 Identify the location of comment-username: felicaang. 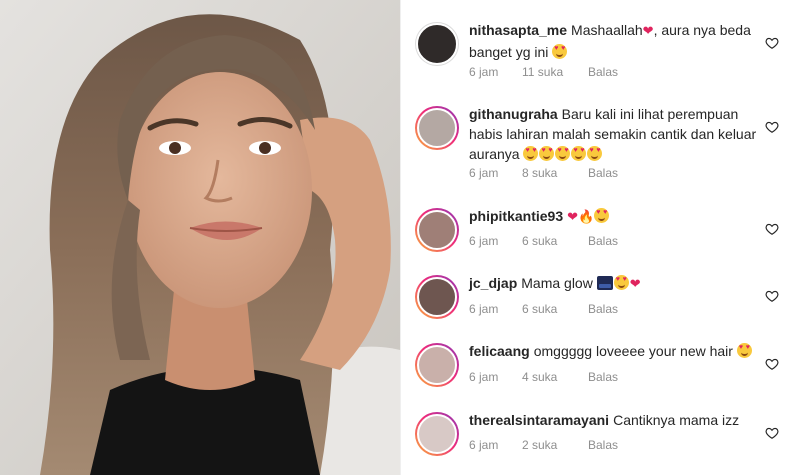
(499, 351).